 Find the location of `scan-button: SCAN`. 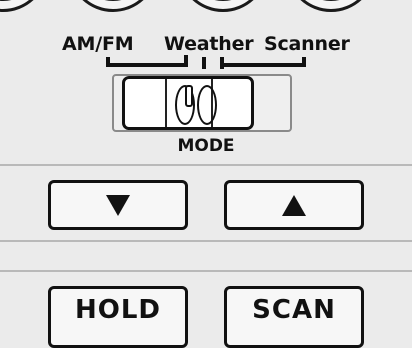

scan-button: SCAN is located at coordinates (294, 317).